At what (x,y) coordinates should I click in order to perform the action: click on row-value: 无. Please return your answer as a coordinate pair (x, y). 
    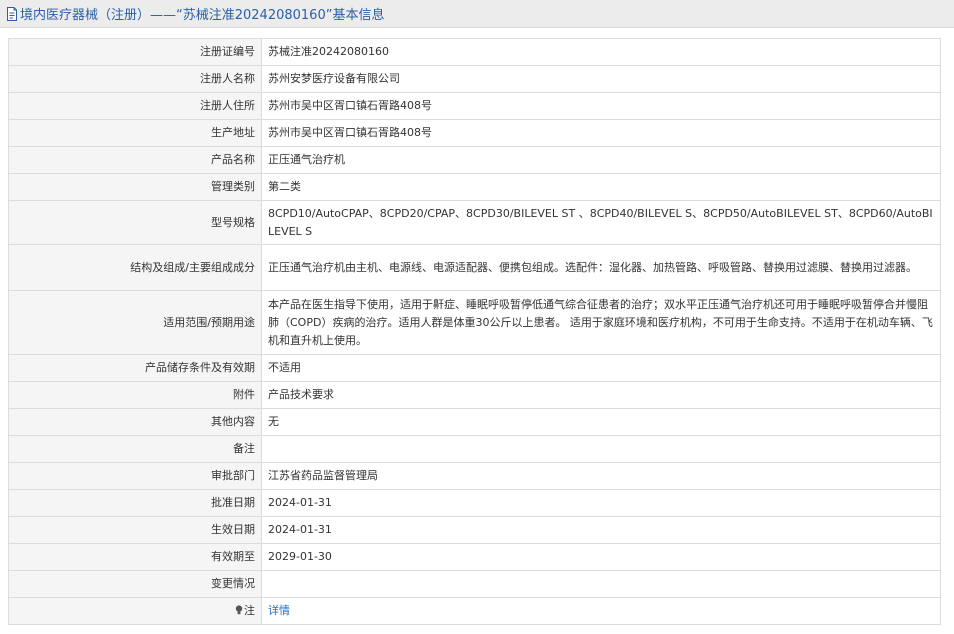
    Looking at the image, I should click on (601, 422).